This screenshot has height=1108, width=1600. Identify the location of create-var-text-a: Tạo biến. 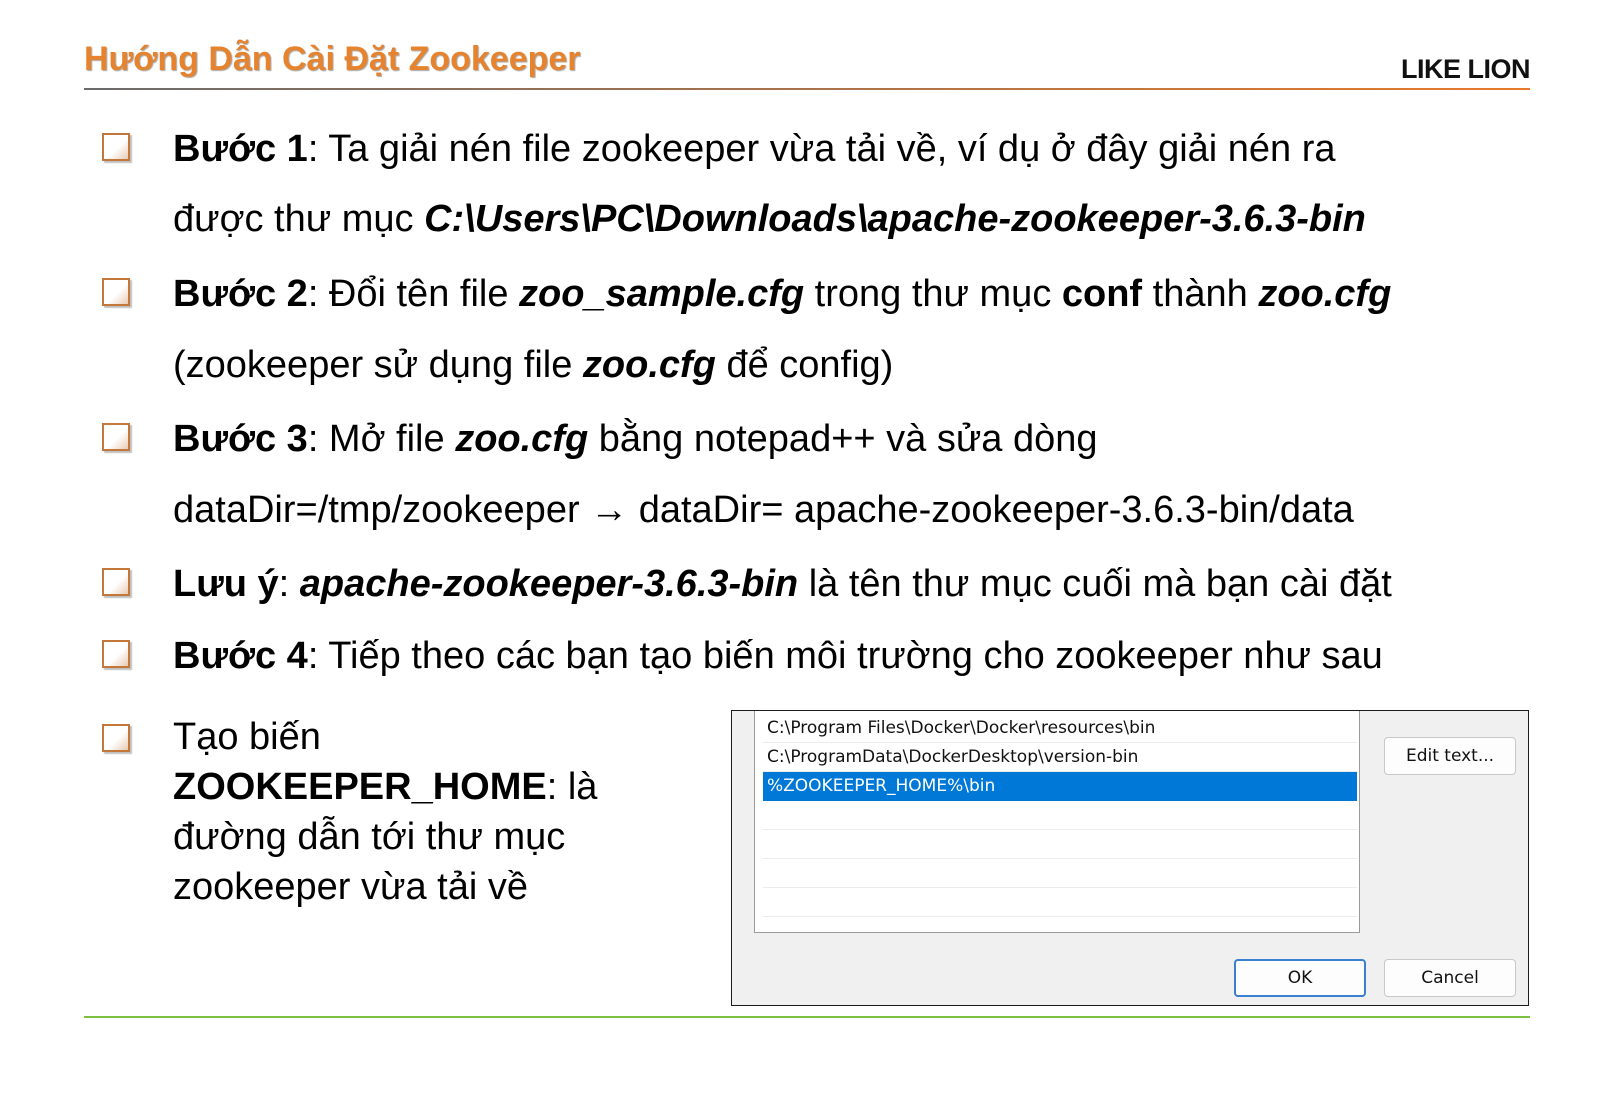
(247, 737).